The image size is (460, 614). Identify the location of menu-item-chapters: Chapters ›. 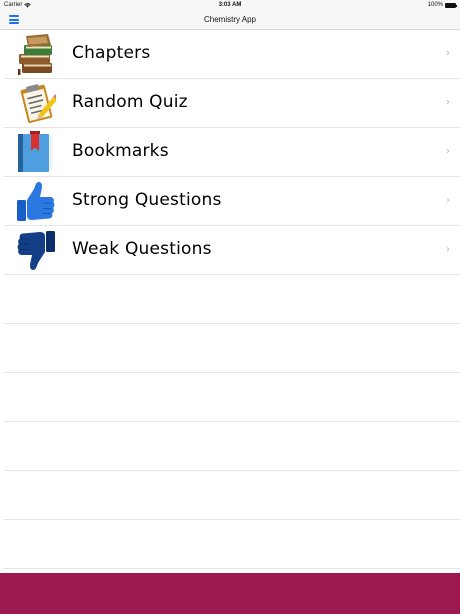
(232, 54).